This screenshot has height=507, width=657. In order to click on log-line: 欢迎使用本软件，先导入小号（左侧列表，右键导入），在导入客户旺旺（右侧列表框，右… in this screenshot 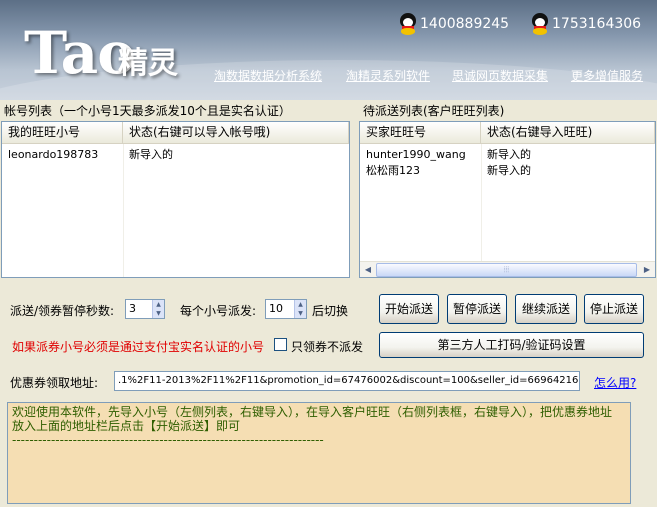, I will do `click(312, 412)`.